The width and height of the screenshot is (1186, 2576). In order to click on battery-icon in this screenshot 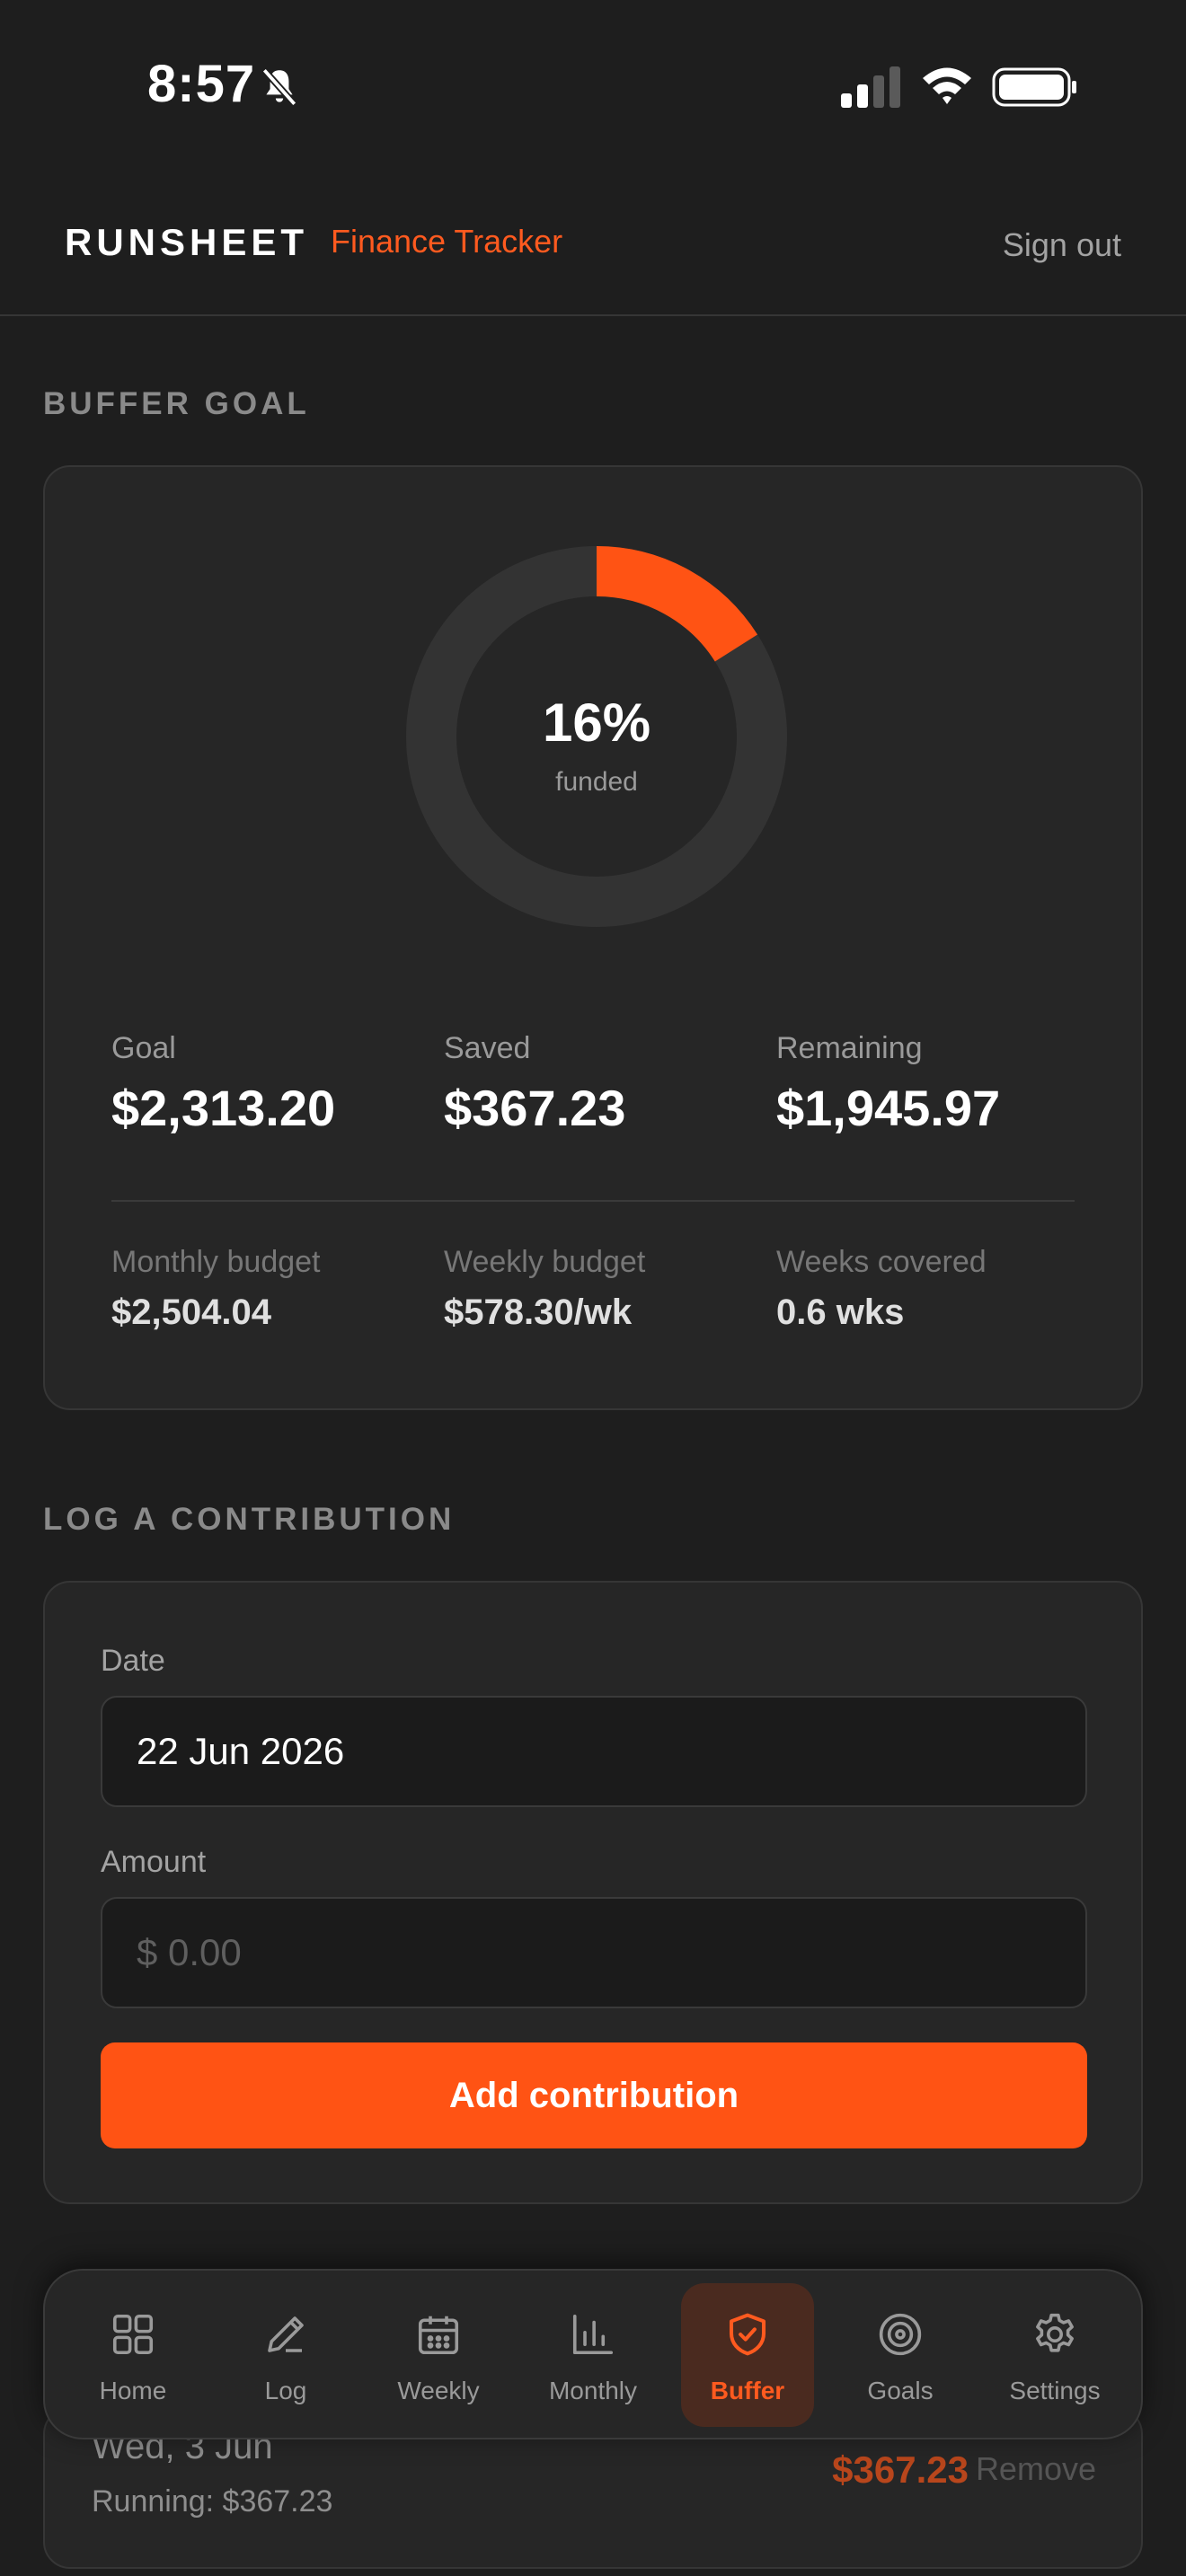, I will do `click(1034, 87)`.